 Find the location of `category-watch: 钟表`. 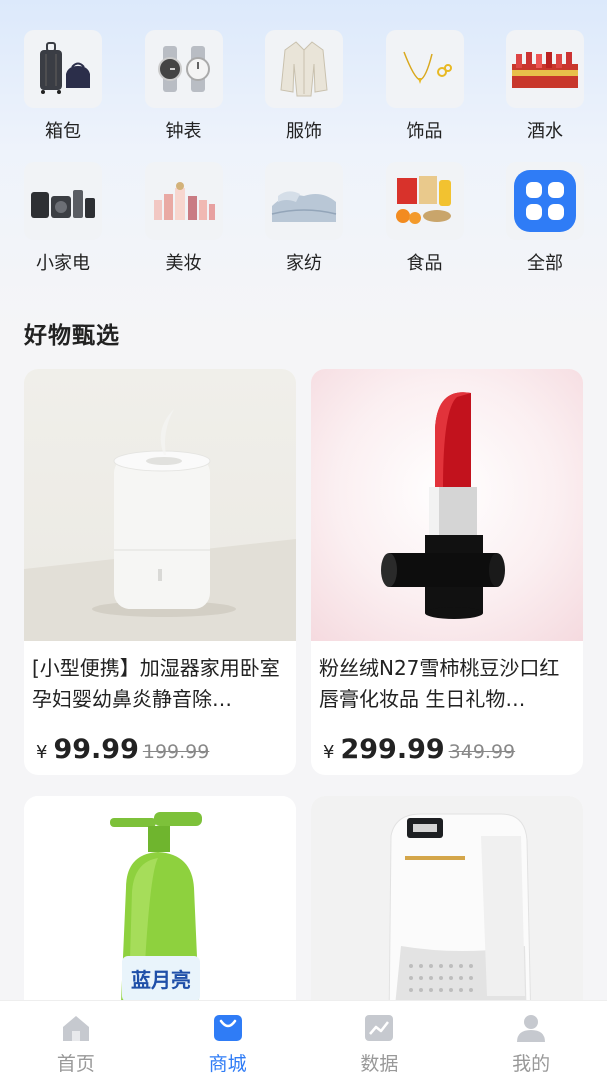

category-watch: 钟表 is located at coordinates (183, 87).